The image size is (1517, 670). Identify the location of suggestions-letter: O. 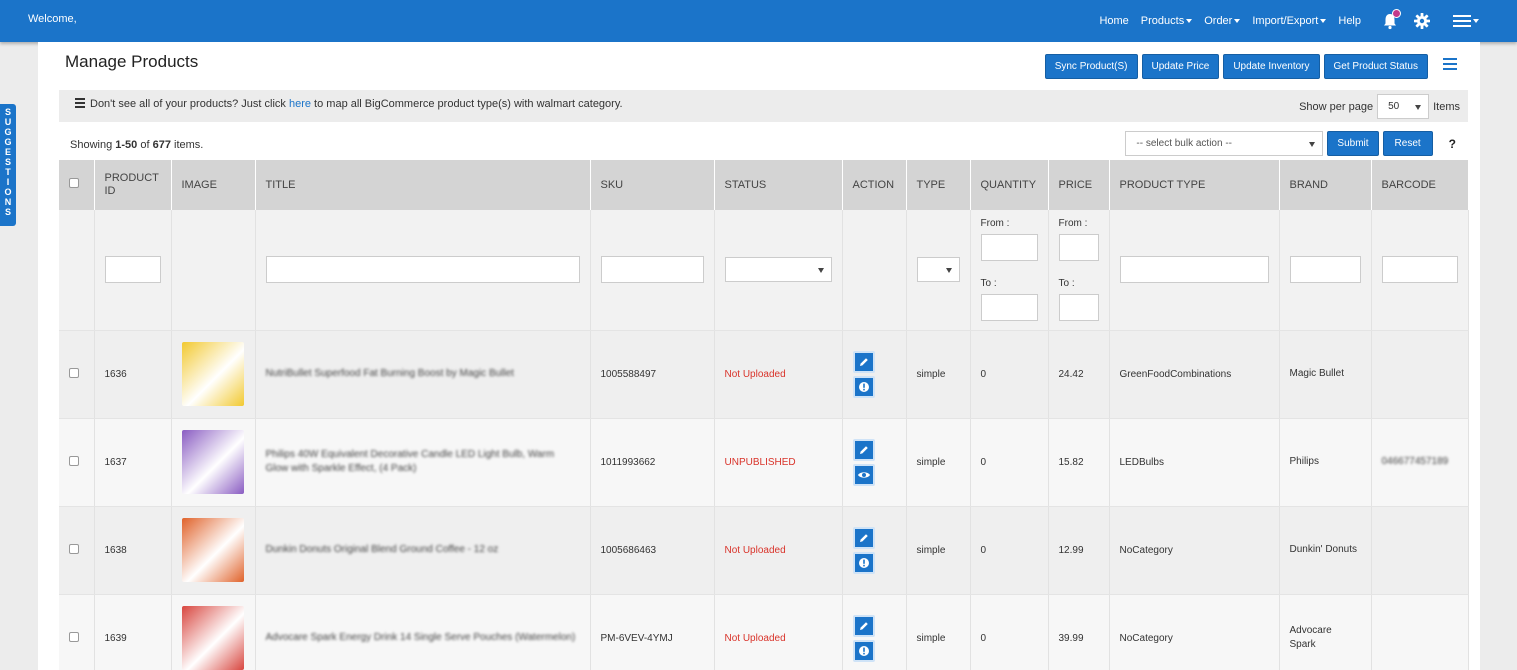
(8, 192).